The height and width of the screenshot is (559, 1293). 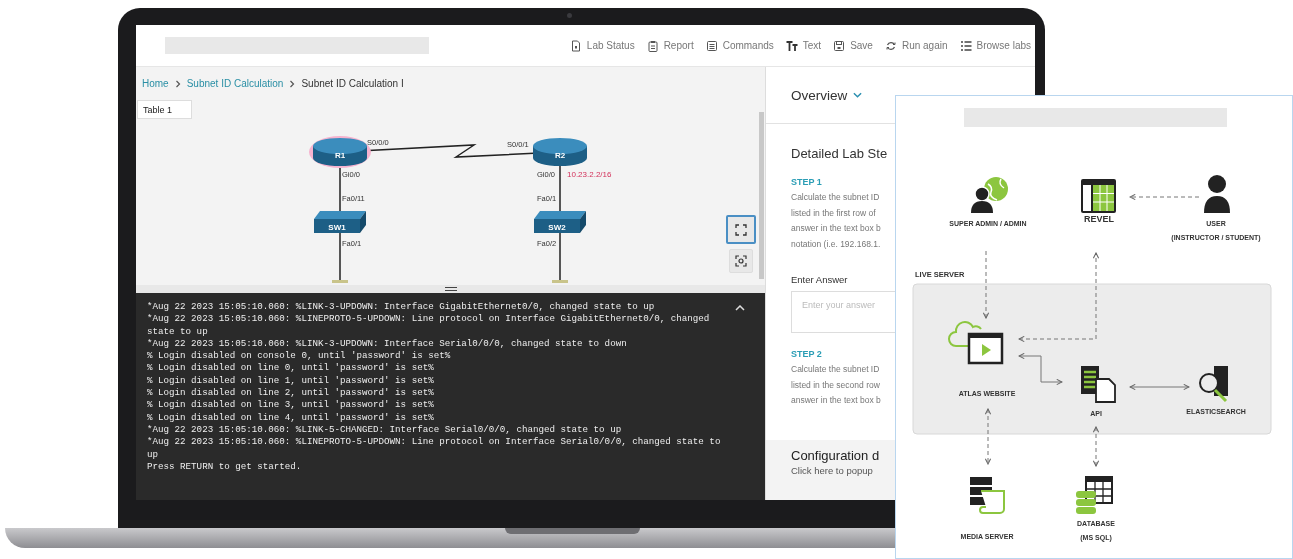 What do you see at coordinates (1098, 196) in the screenshot?
I see `grid-window-icon` at bounding box center [1098, 196].